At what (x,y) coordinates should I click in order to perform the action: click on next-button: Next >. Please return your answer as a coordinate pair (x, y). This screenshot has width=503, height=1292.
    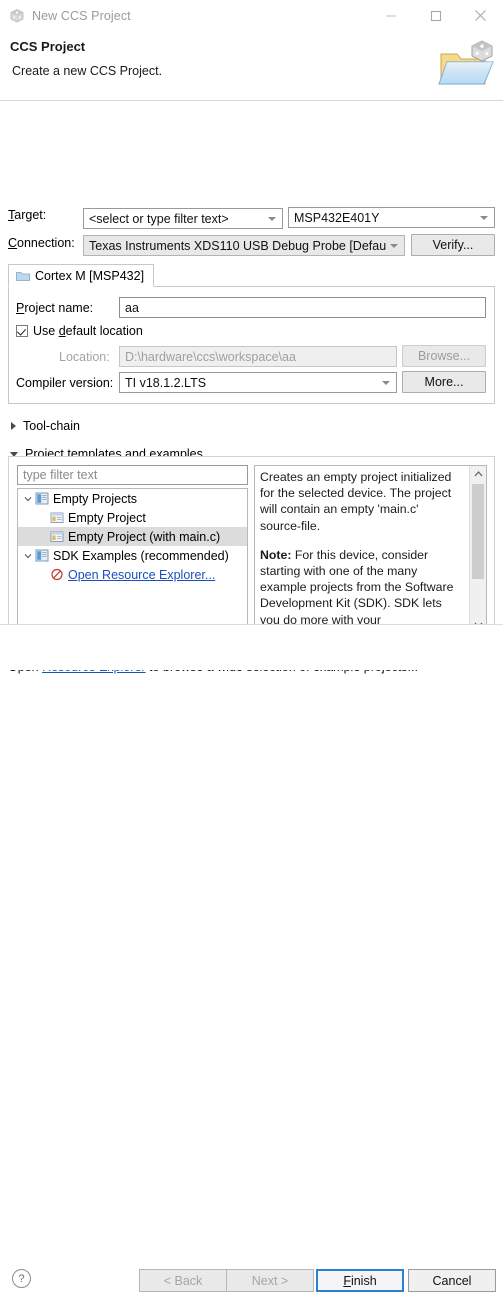
    Looking at the image, I should click on (270, 1280).